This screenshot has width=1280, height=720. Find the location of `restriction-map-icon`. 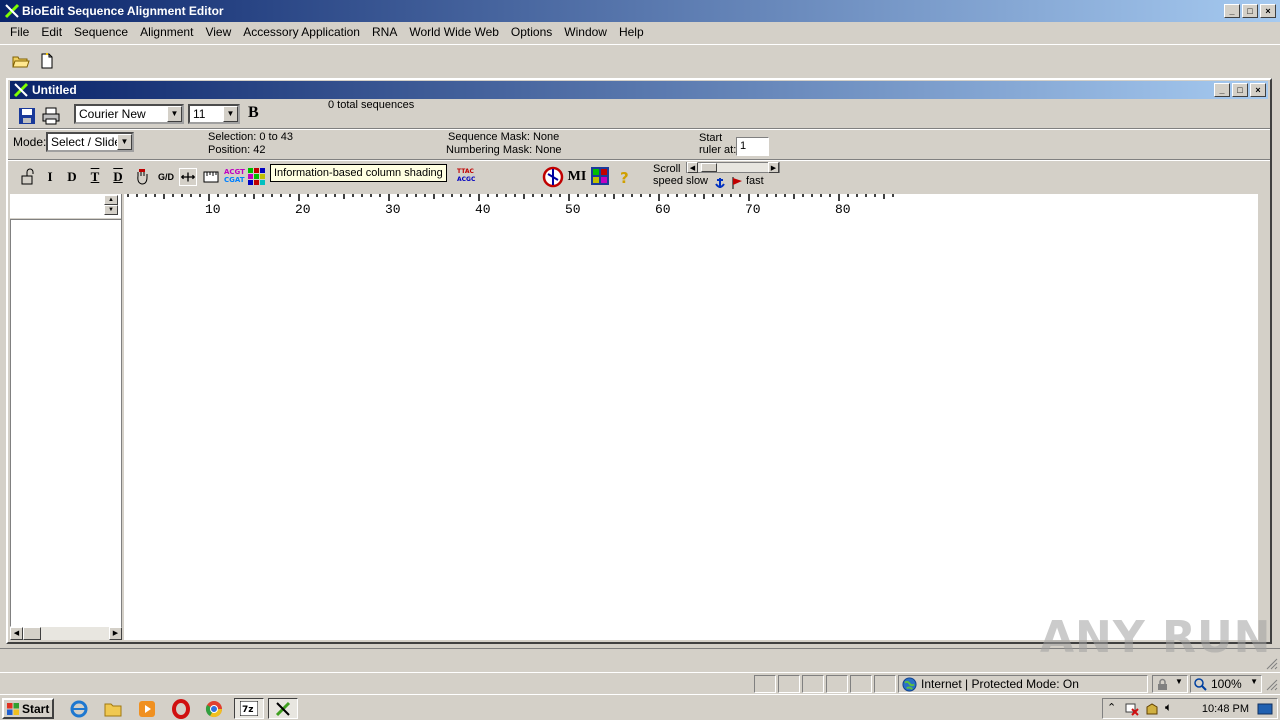

restriction-map-icon is located at coordinates (553, 177).